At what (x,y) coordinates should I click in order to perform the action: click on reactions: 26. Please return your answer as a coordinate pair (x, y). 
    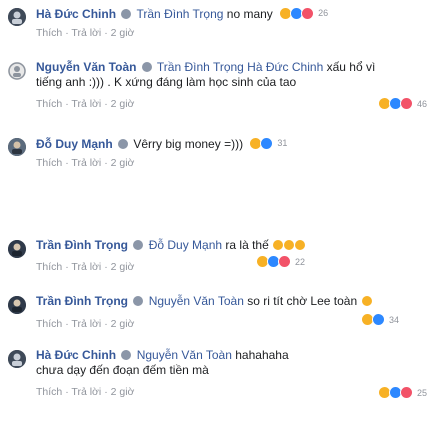
    Looking at the image, I should click on (303, 13).